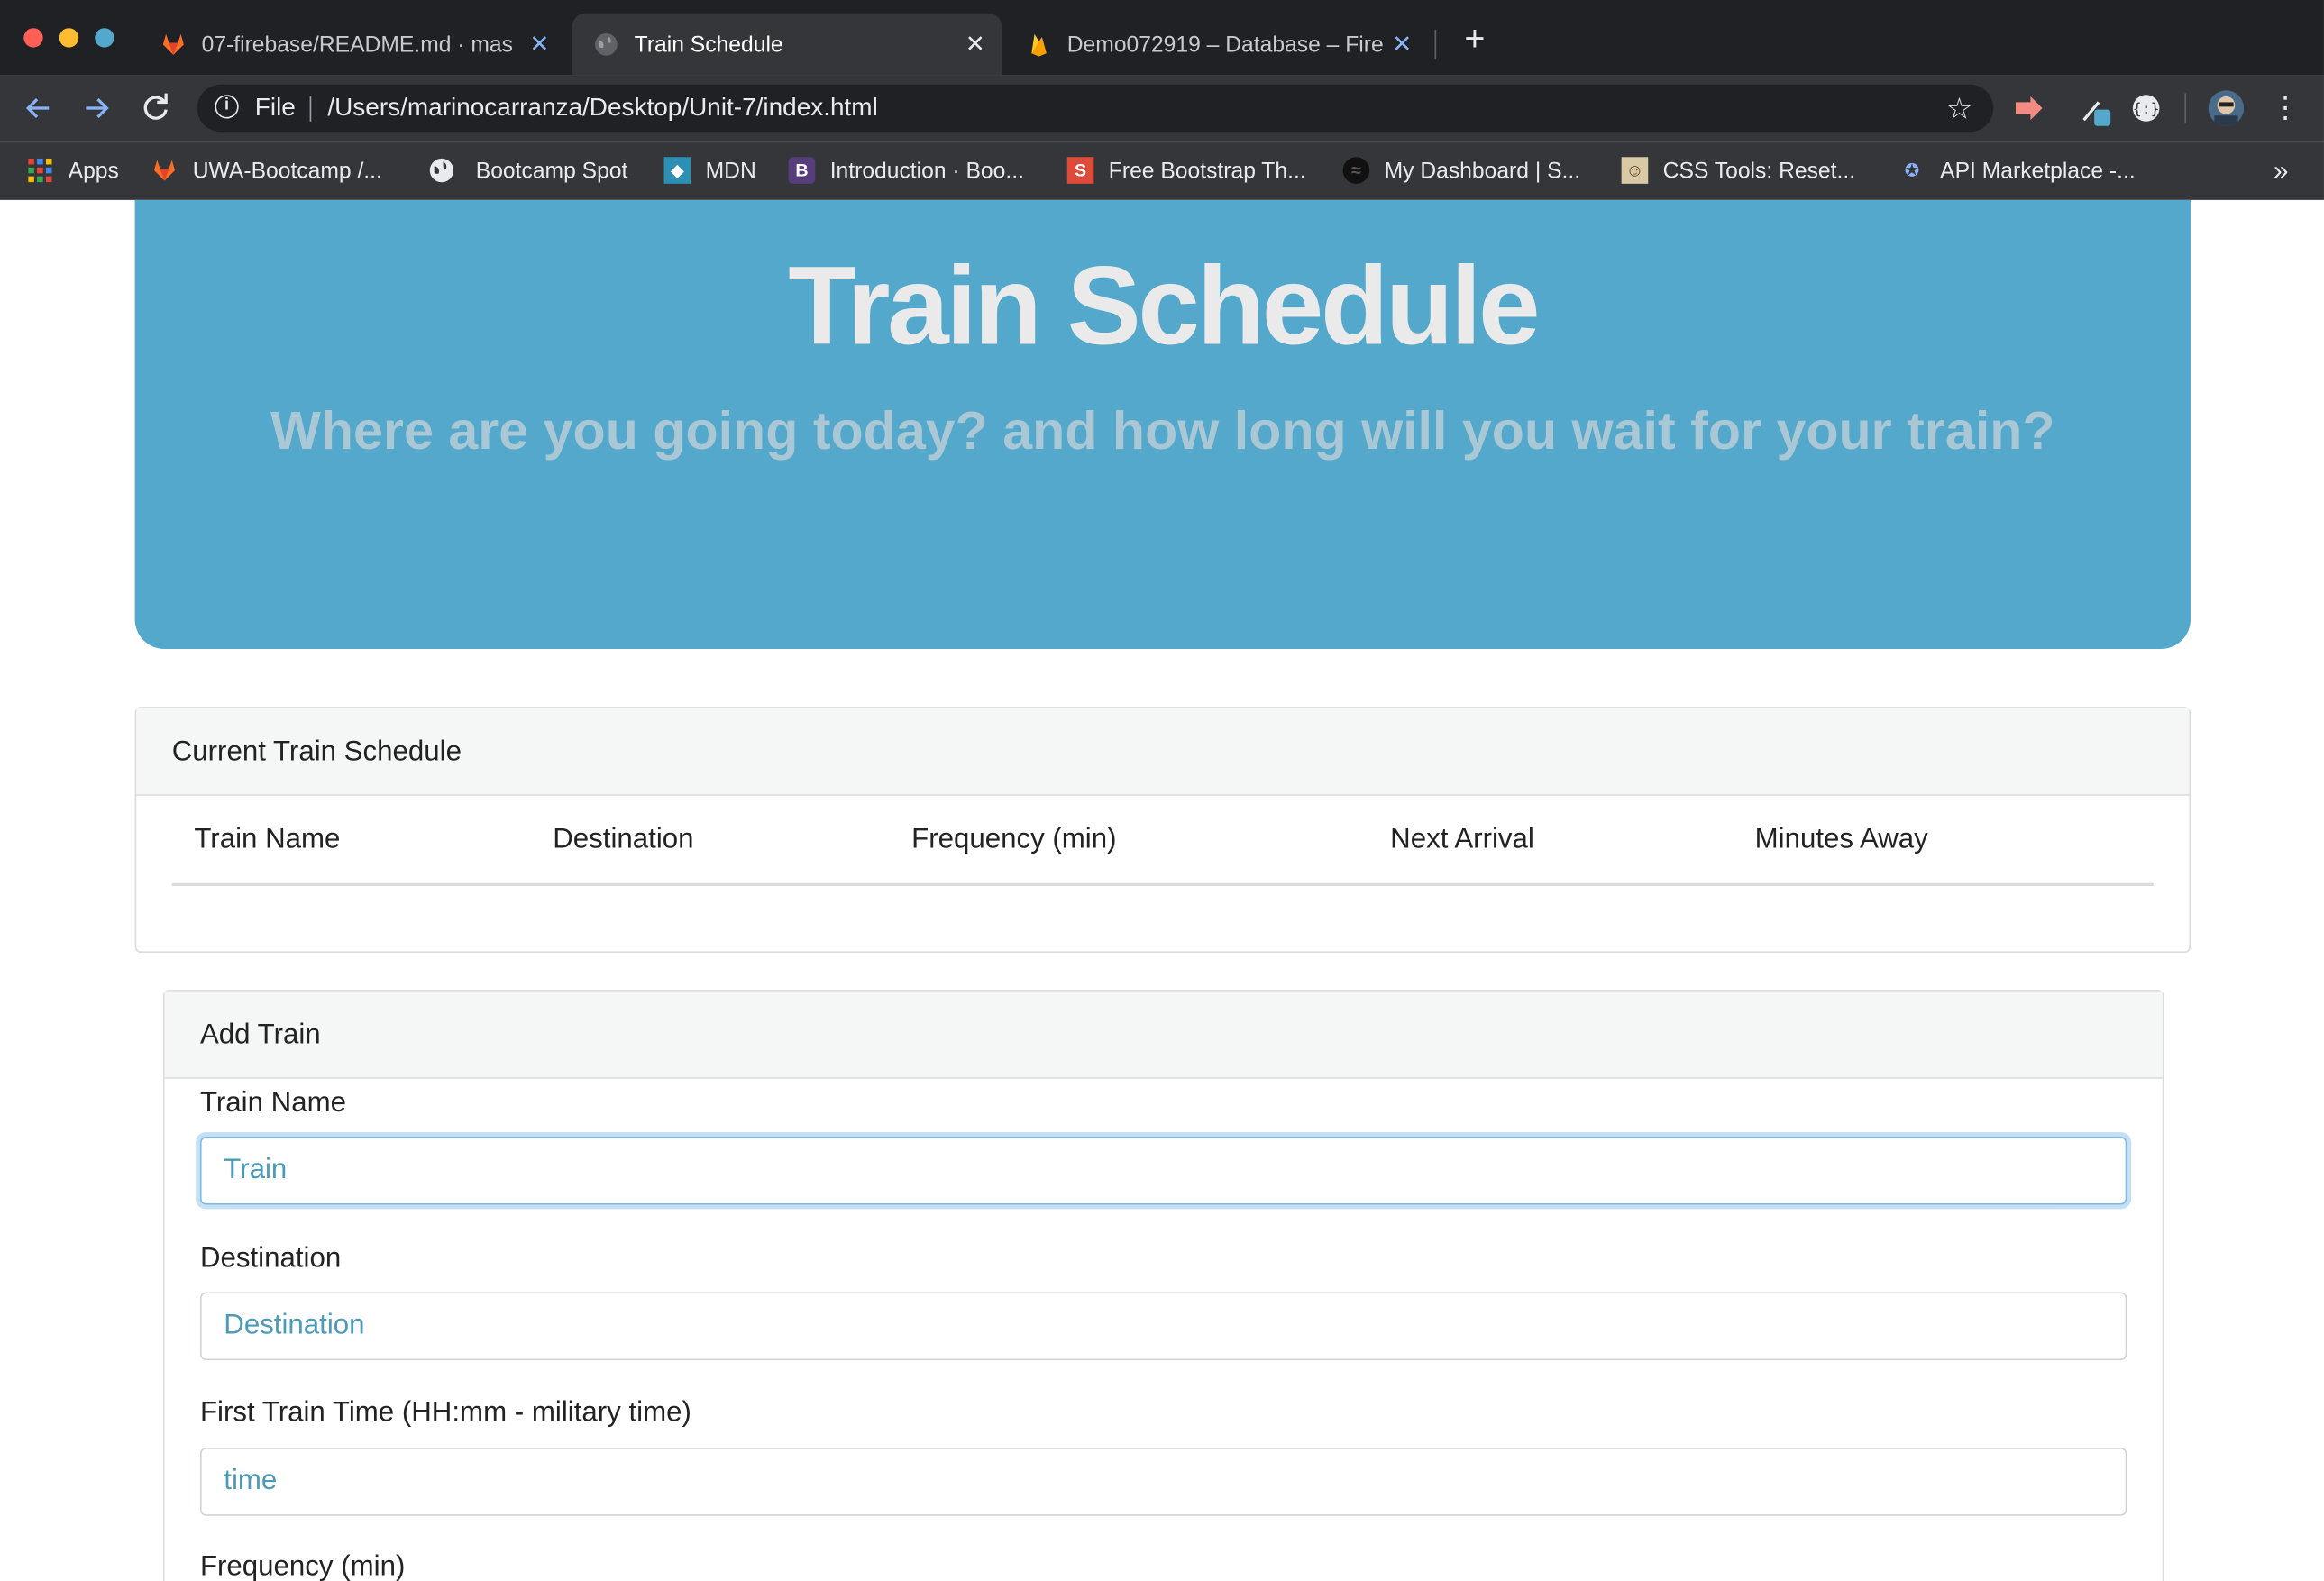 This screenshot has width=2324, height=1581. What do you see at coordinates (1462, 839) in the screenshot?
I see `column-header-next-arrival: Next Arrival` at bounding box center [1462, 839].